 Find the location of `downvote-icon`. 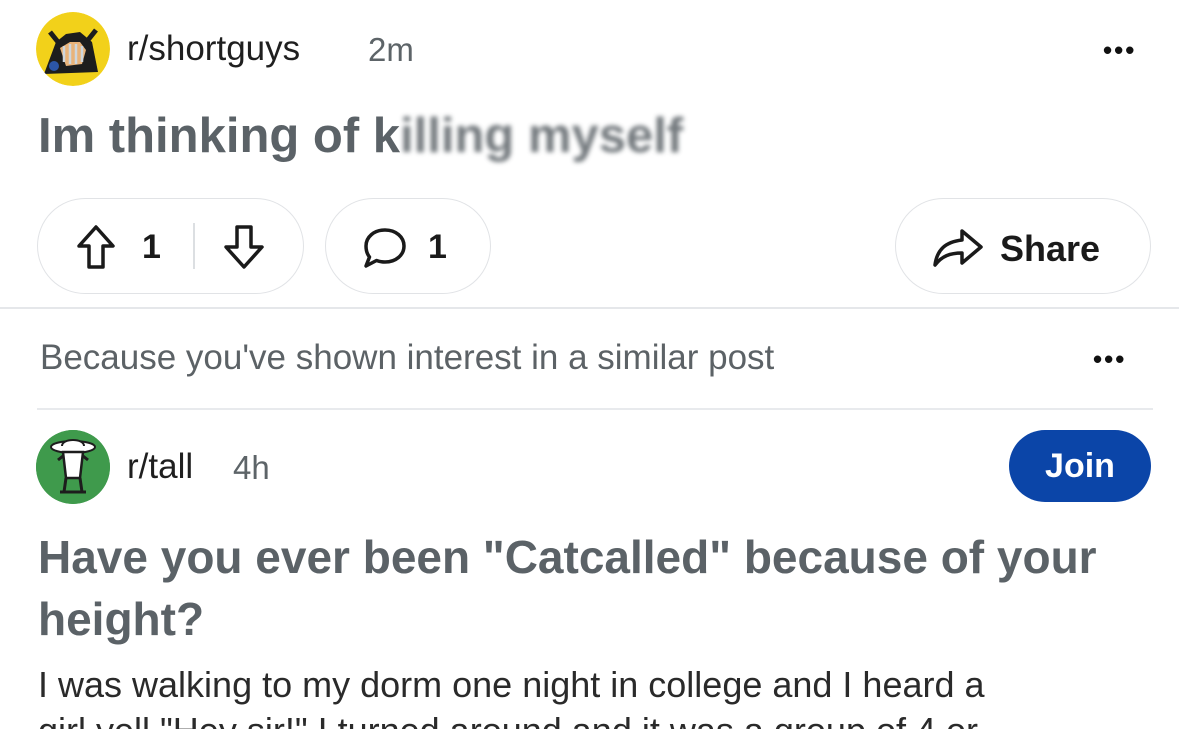

downvote-icon is located at coordinates (244, 249).